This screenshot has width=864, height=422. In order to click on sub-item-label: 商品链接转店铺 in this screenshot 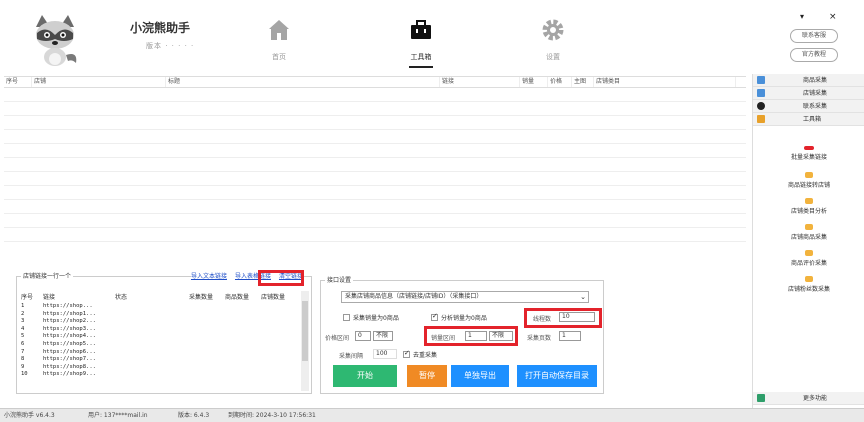, I will do `click(808, 185)`.